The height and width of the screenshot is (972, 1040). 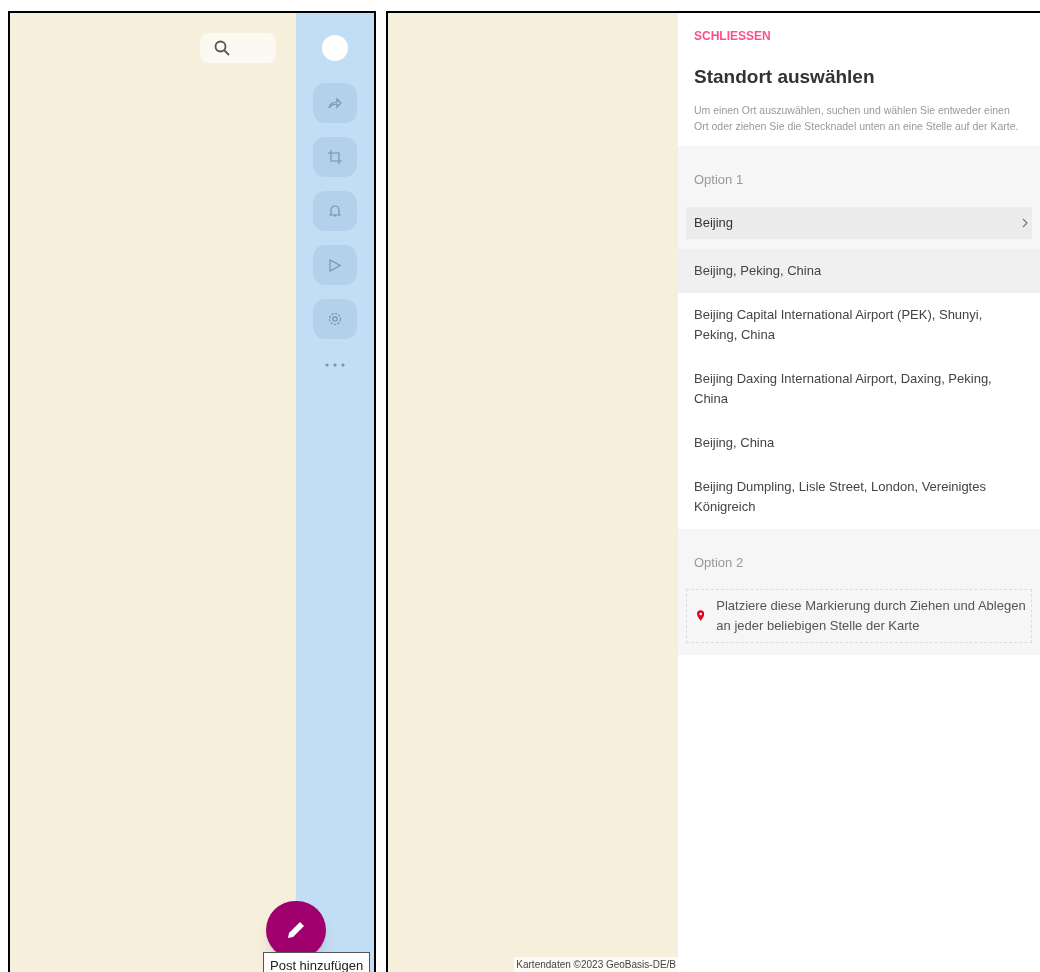 I want to click on crop-icon, so click(x=335, y=157).